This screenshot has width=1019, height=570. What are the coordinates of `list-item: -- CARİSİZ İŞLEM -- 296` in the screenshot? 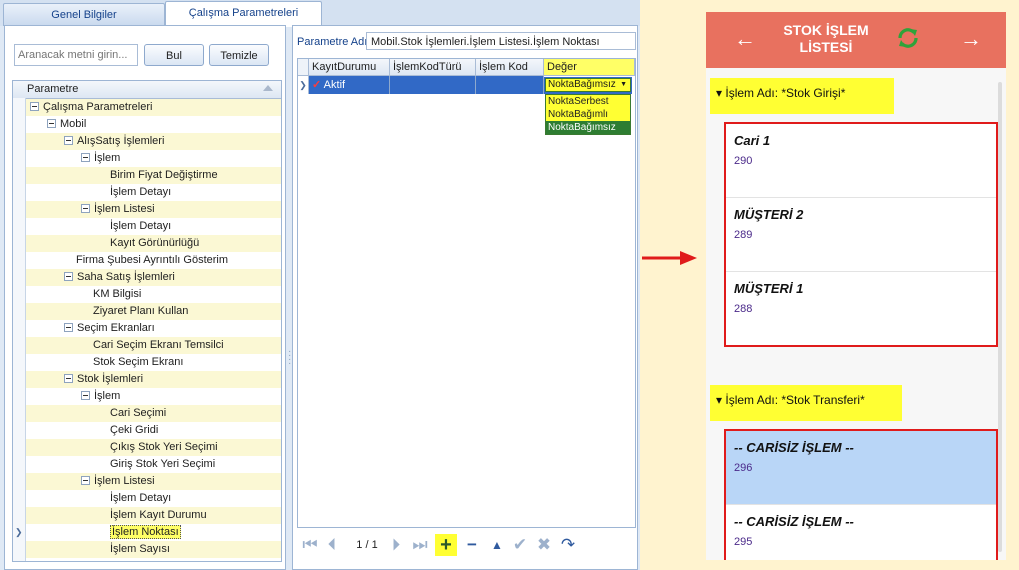 It's located at (861, 468).